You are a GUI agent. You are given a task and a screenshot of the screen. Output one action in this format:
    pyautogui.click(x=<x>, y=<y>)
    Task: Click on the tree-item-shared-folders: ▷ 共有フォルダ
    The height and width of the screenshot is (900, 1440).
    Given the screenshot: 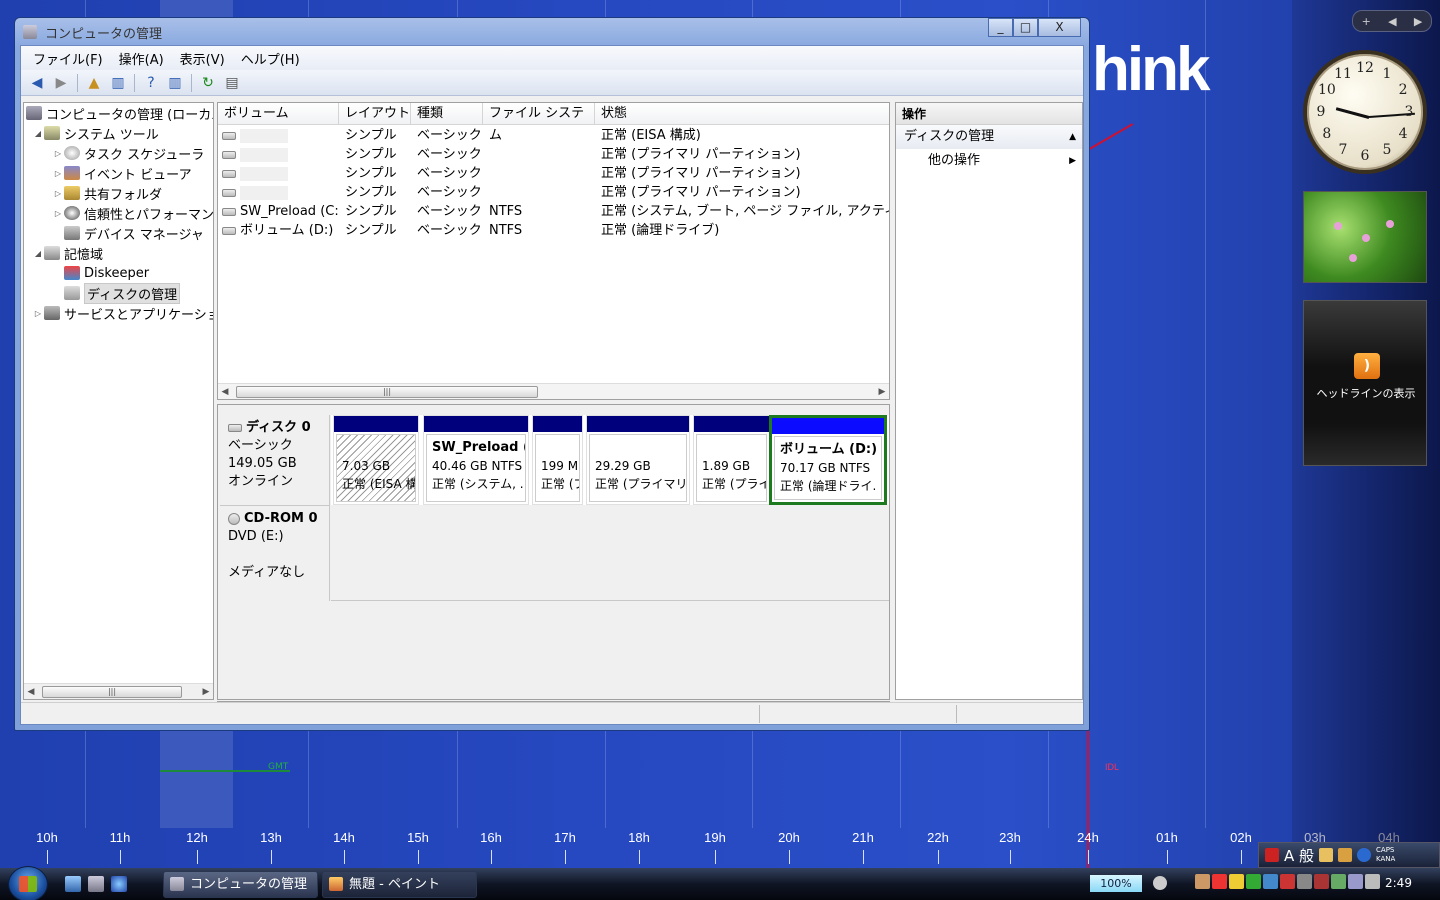 What is the action you would take?
    pyautogui.click(x=107, y=193)
    